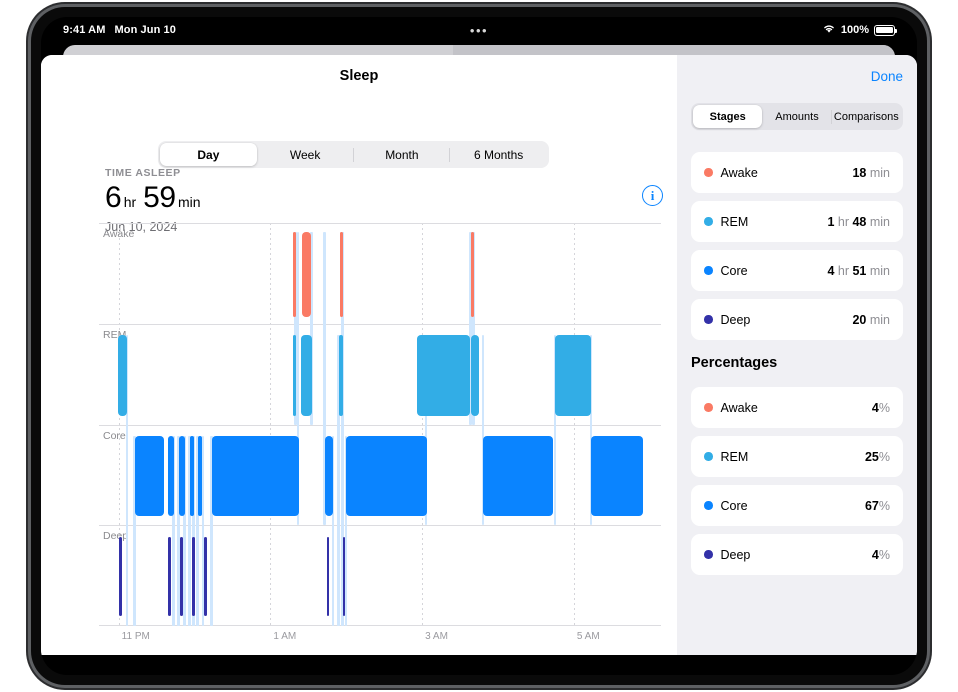 The image size is (958, 692). I want to click on chart-band-label-core: Core, so click(114, 435).